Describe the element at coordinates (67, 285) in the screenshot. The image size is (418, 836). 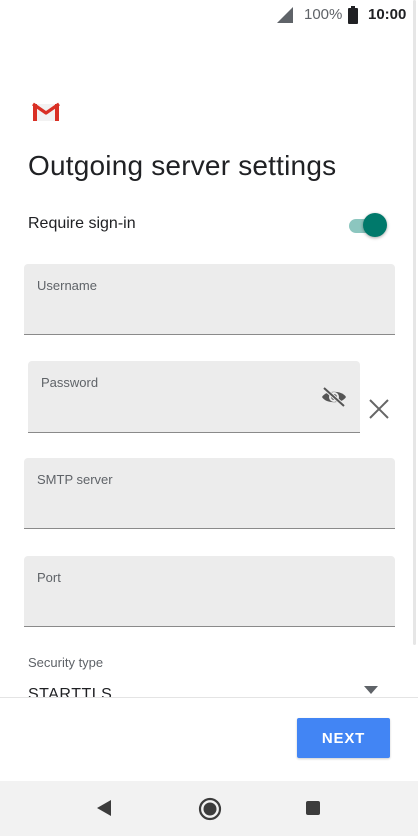
I see `username-label: Username` at that location.